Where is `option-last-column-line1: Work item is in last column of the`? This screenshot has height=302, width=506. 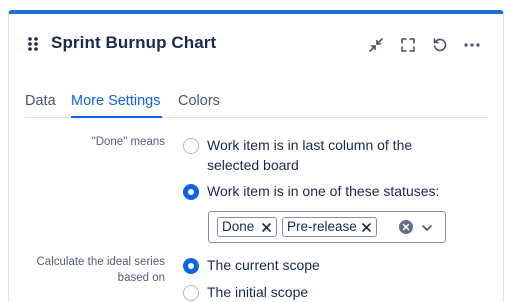
option-last-column-line1: Work item is in last column of the is located at coordinates (310, 145).